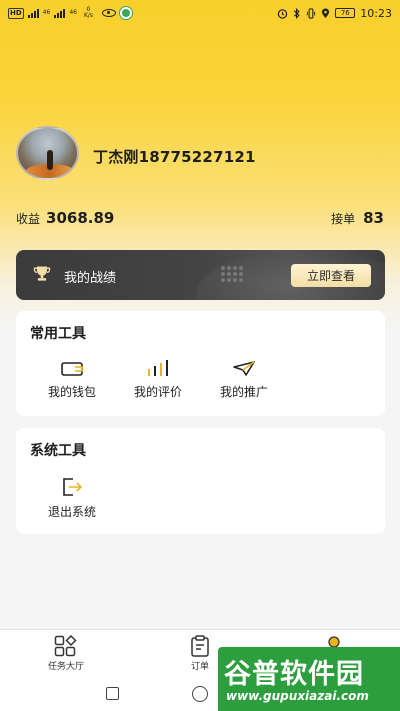  I want to click on orders-stat: 接单 83, so click(357, 218).